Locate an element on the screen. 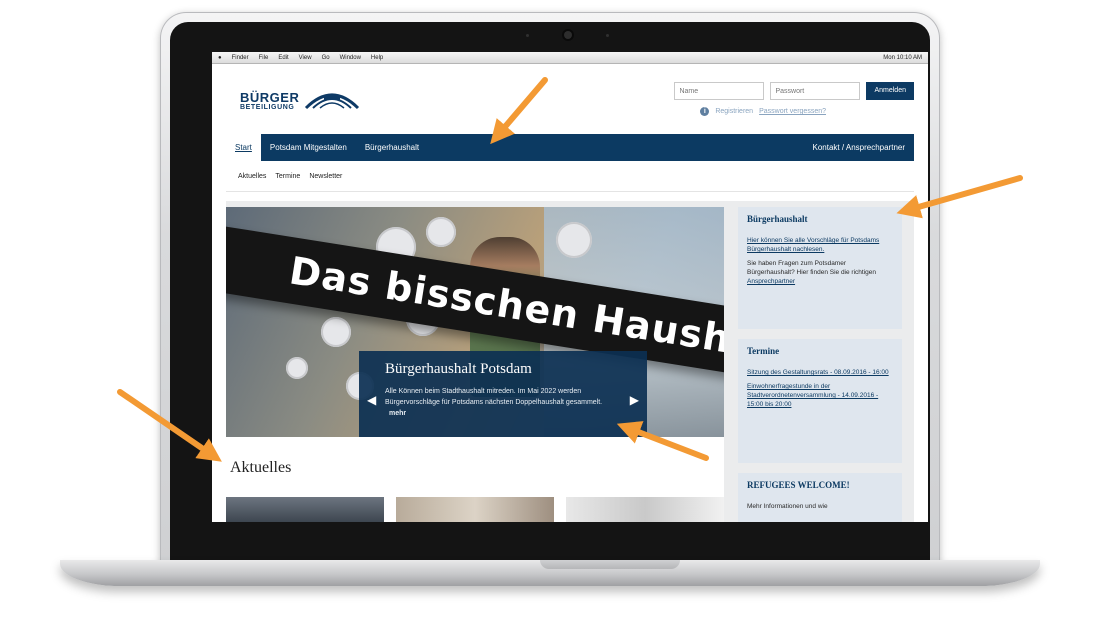 The height and width of the screenshot is (617, 1099). sidebar-refugees-title: REFUGEES WELCOME! is located at coordinates (798, 485).